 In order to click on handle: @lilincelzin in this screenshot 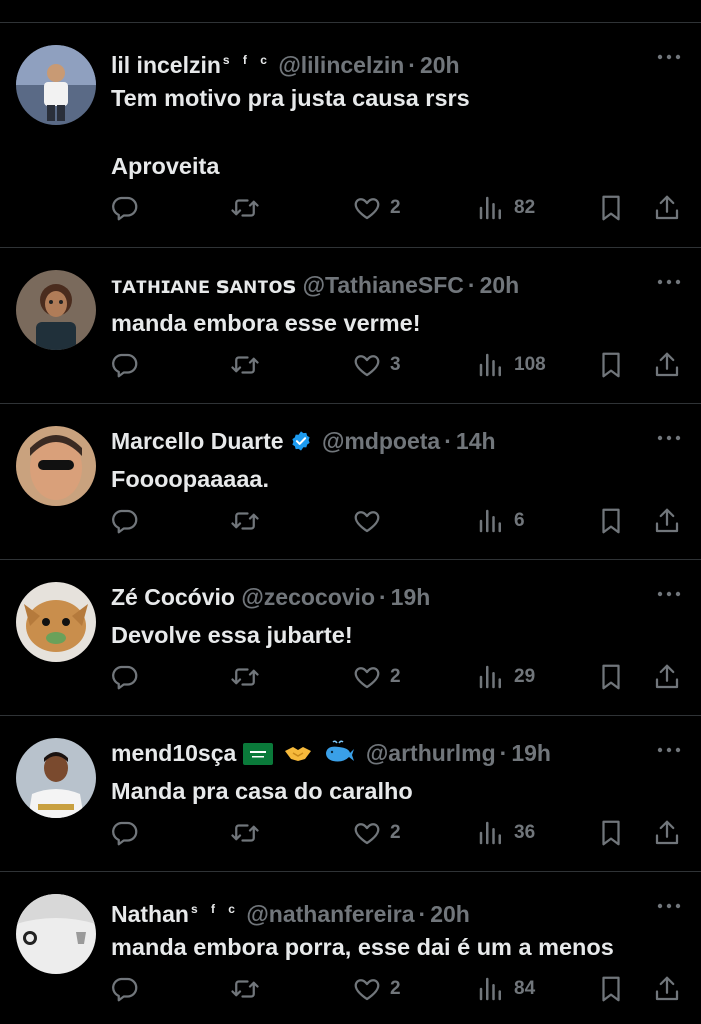, I will do `click(341, 65)`.